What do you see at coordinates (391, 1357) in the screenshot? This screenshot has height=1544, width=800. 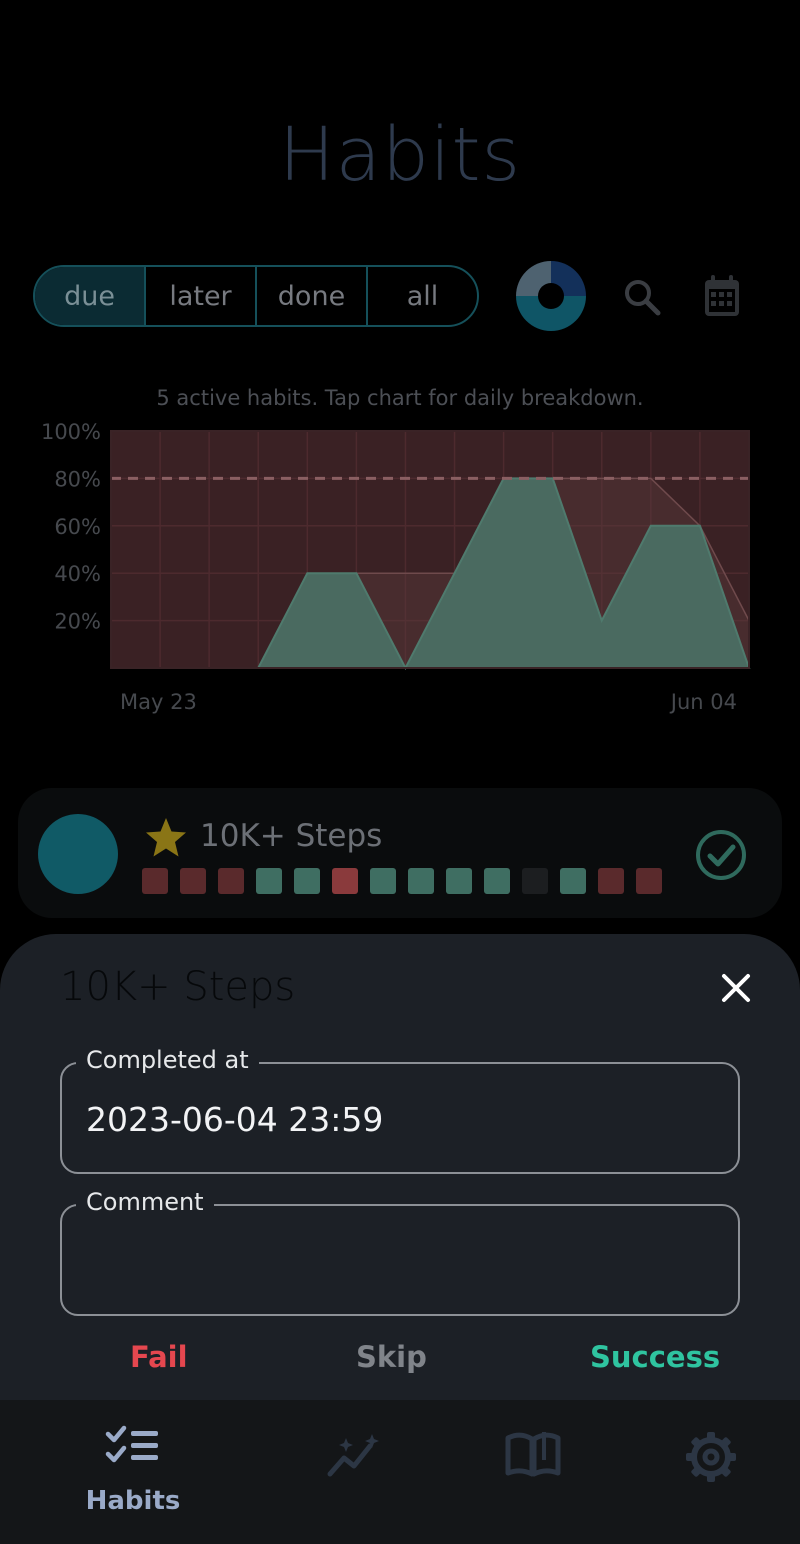 I see `skip-button: Skip` at bounding box center [391, 1357].